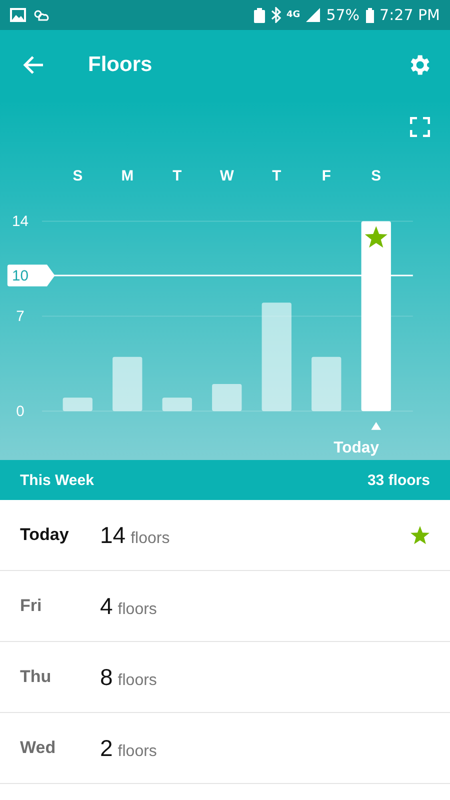 The height and width of the screenshot is (800, 450). Describe the element at coordinates (127, 177) in the screenshot. I see `day-label: M` at that location.